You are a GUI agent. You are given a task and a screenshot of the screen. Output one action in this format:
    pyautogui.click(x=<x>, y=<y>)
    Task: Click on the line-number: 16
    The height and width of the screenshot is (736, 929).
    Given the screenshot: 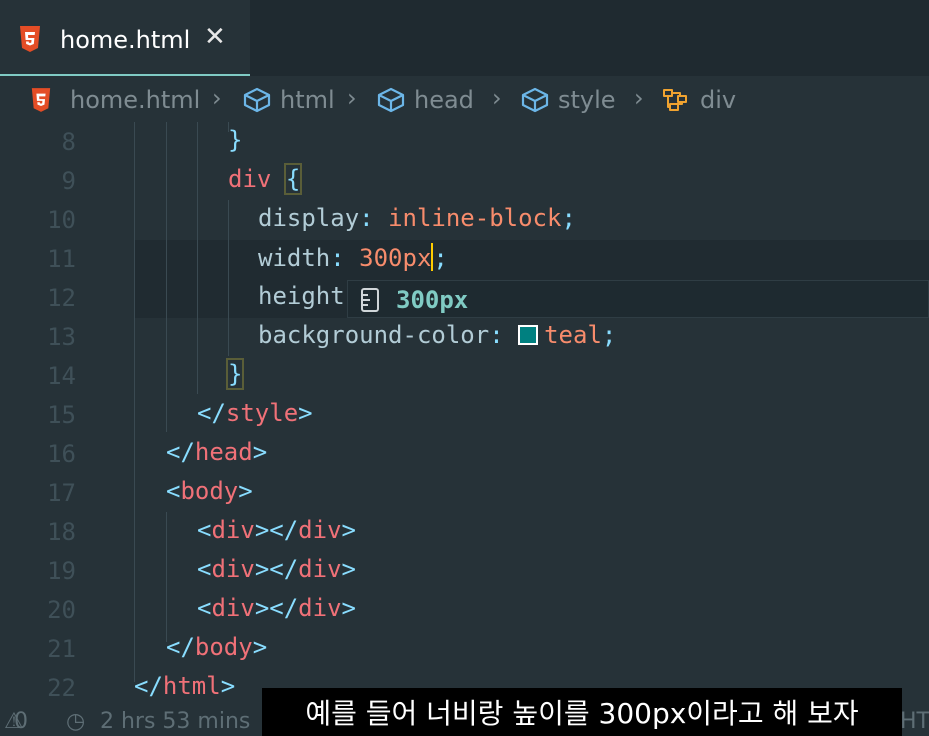 What is the action you would take?
    pyautogui.click(x=61, y=454)
    